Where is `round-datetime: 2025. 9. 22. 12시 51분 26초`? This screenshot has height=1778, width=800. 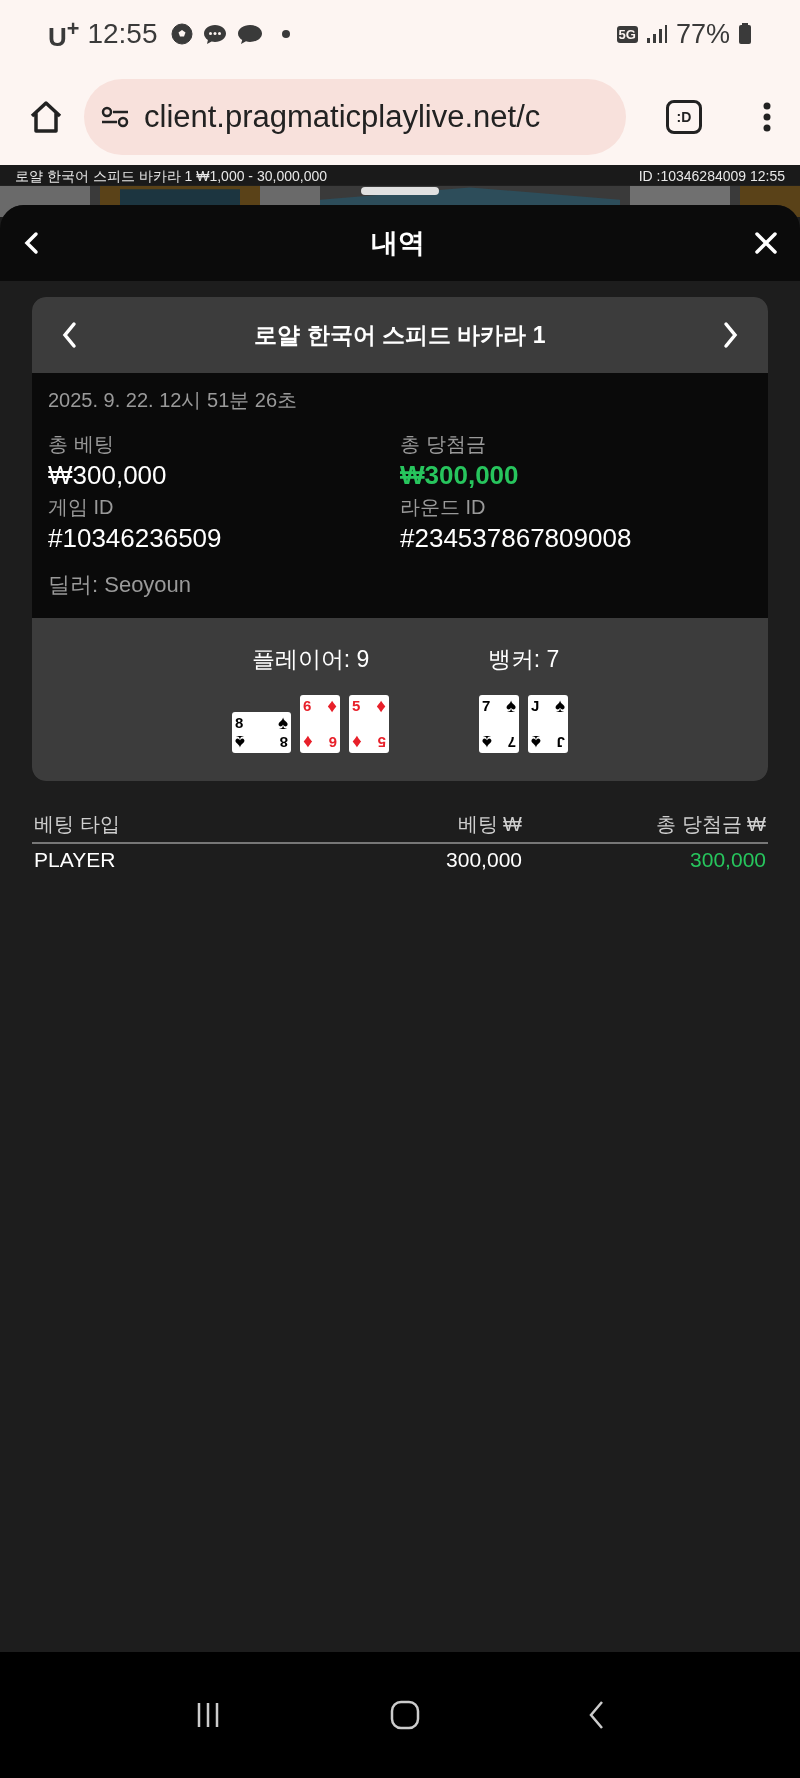
round-datetime: 2025. 9. 22. 12시 51분 26초 is located at coordinates (173, 400).